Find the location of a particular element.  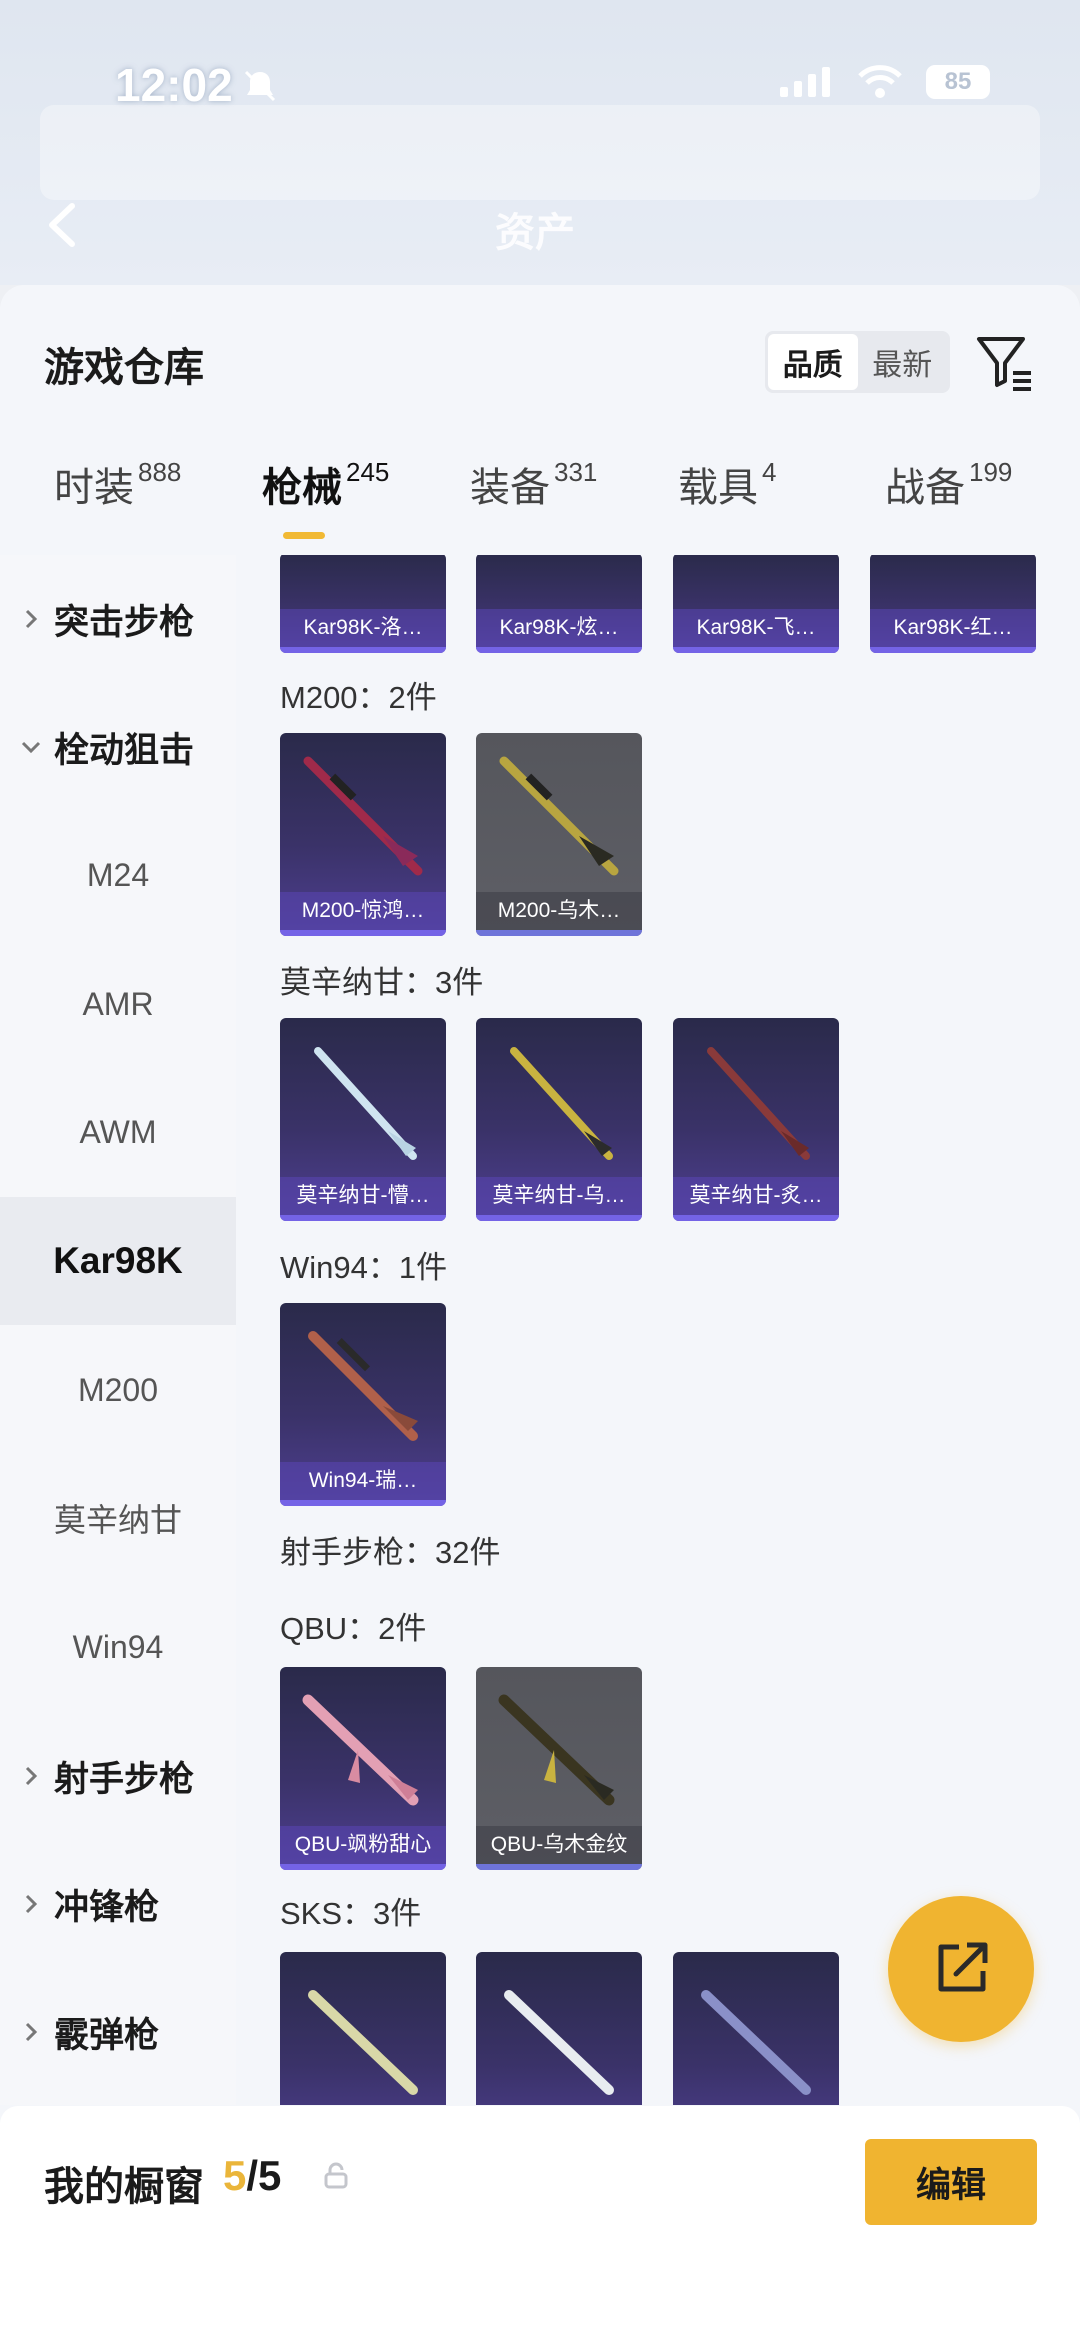

mute-bell-icon is located at coordinates (260, 86).